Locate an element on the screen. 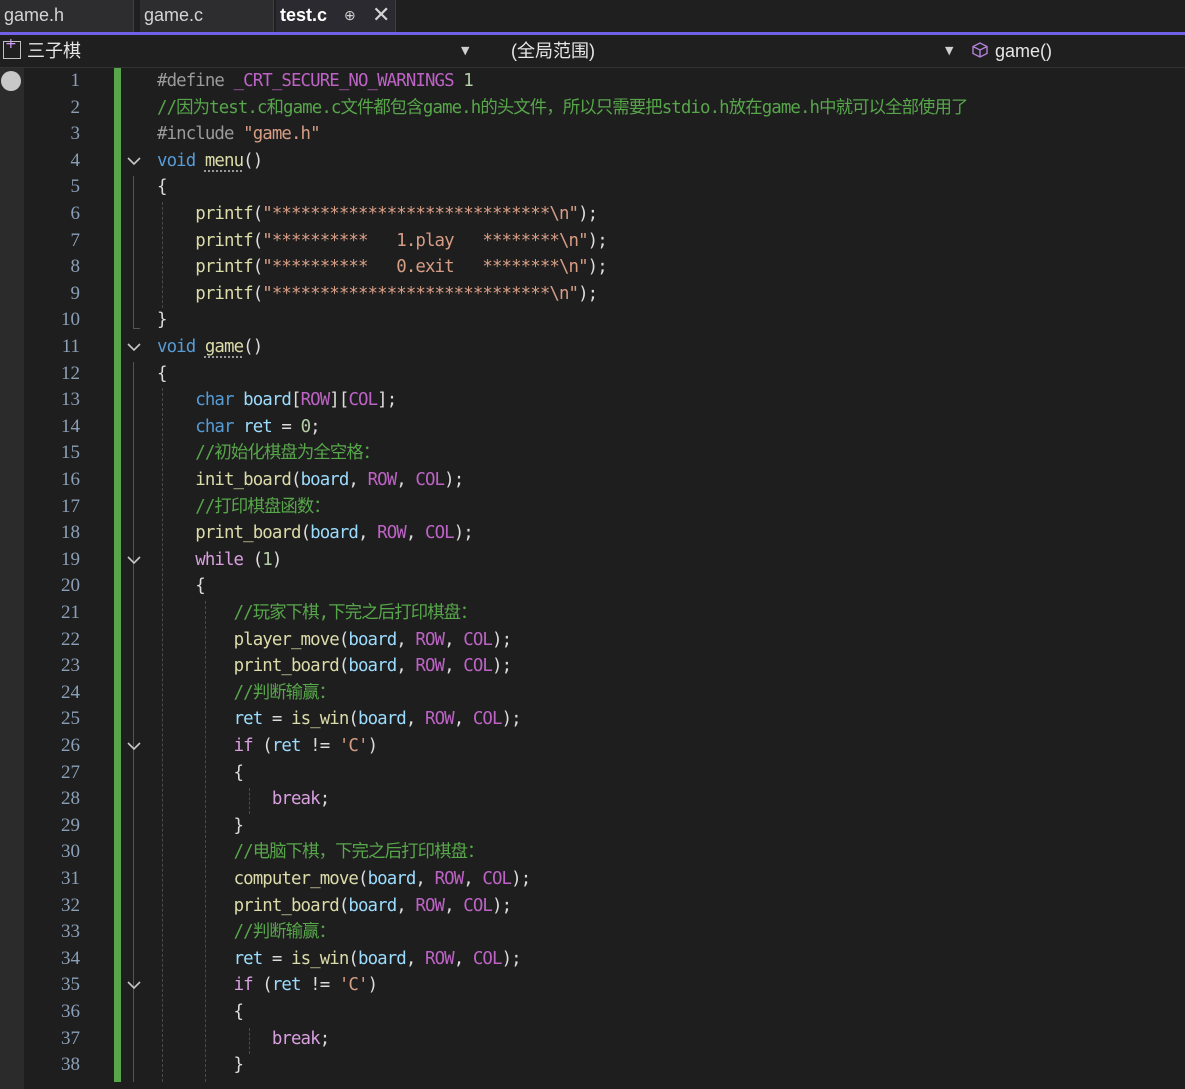  code-line: 12 { is located at coordinates (592, 374).